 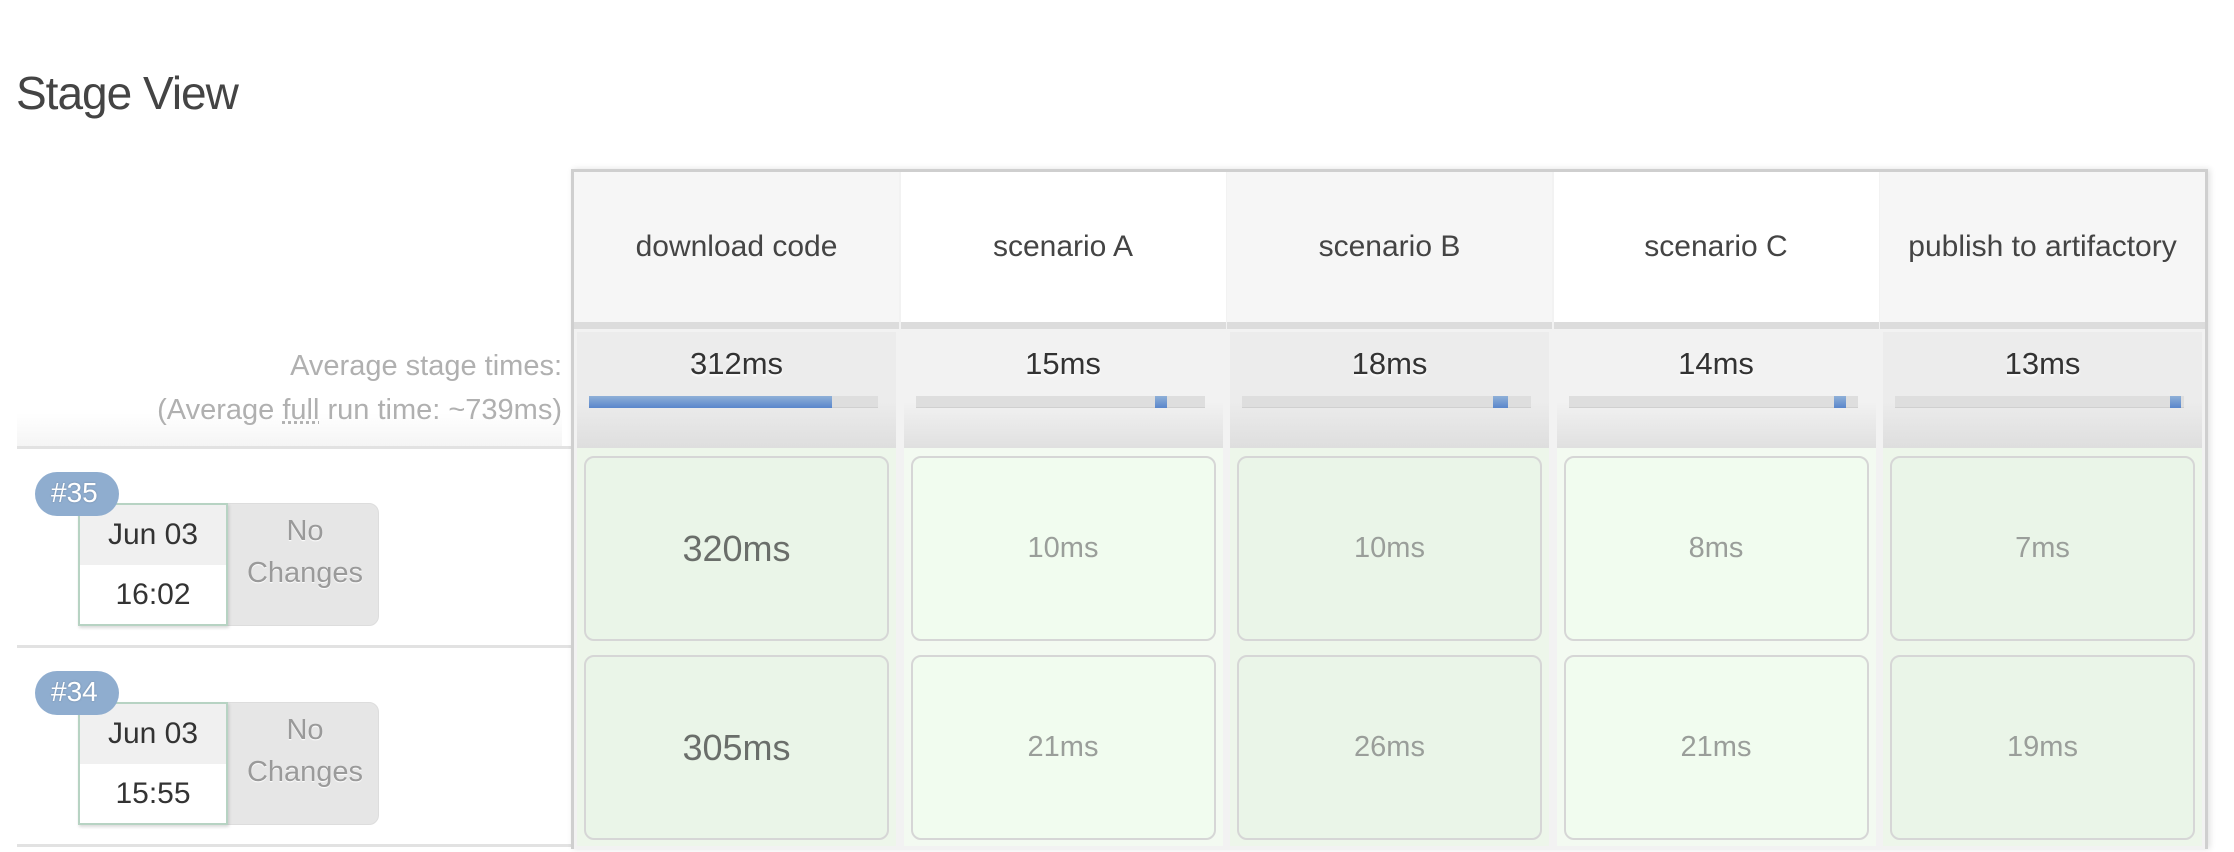 I want to click on stage-average: 312ms, so click(x=736, y=390).